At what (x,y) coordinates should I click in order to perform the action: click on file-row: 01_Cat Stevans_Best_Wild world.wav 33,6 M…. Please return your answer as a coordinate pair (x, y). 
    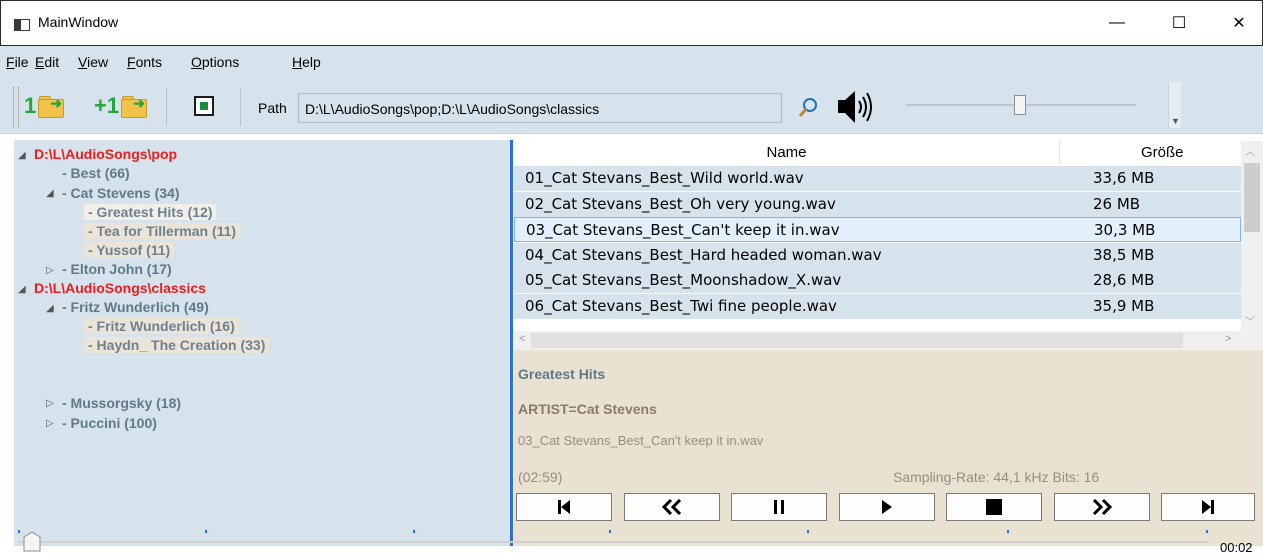
    Looking at the image, I should click on (877, 178).